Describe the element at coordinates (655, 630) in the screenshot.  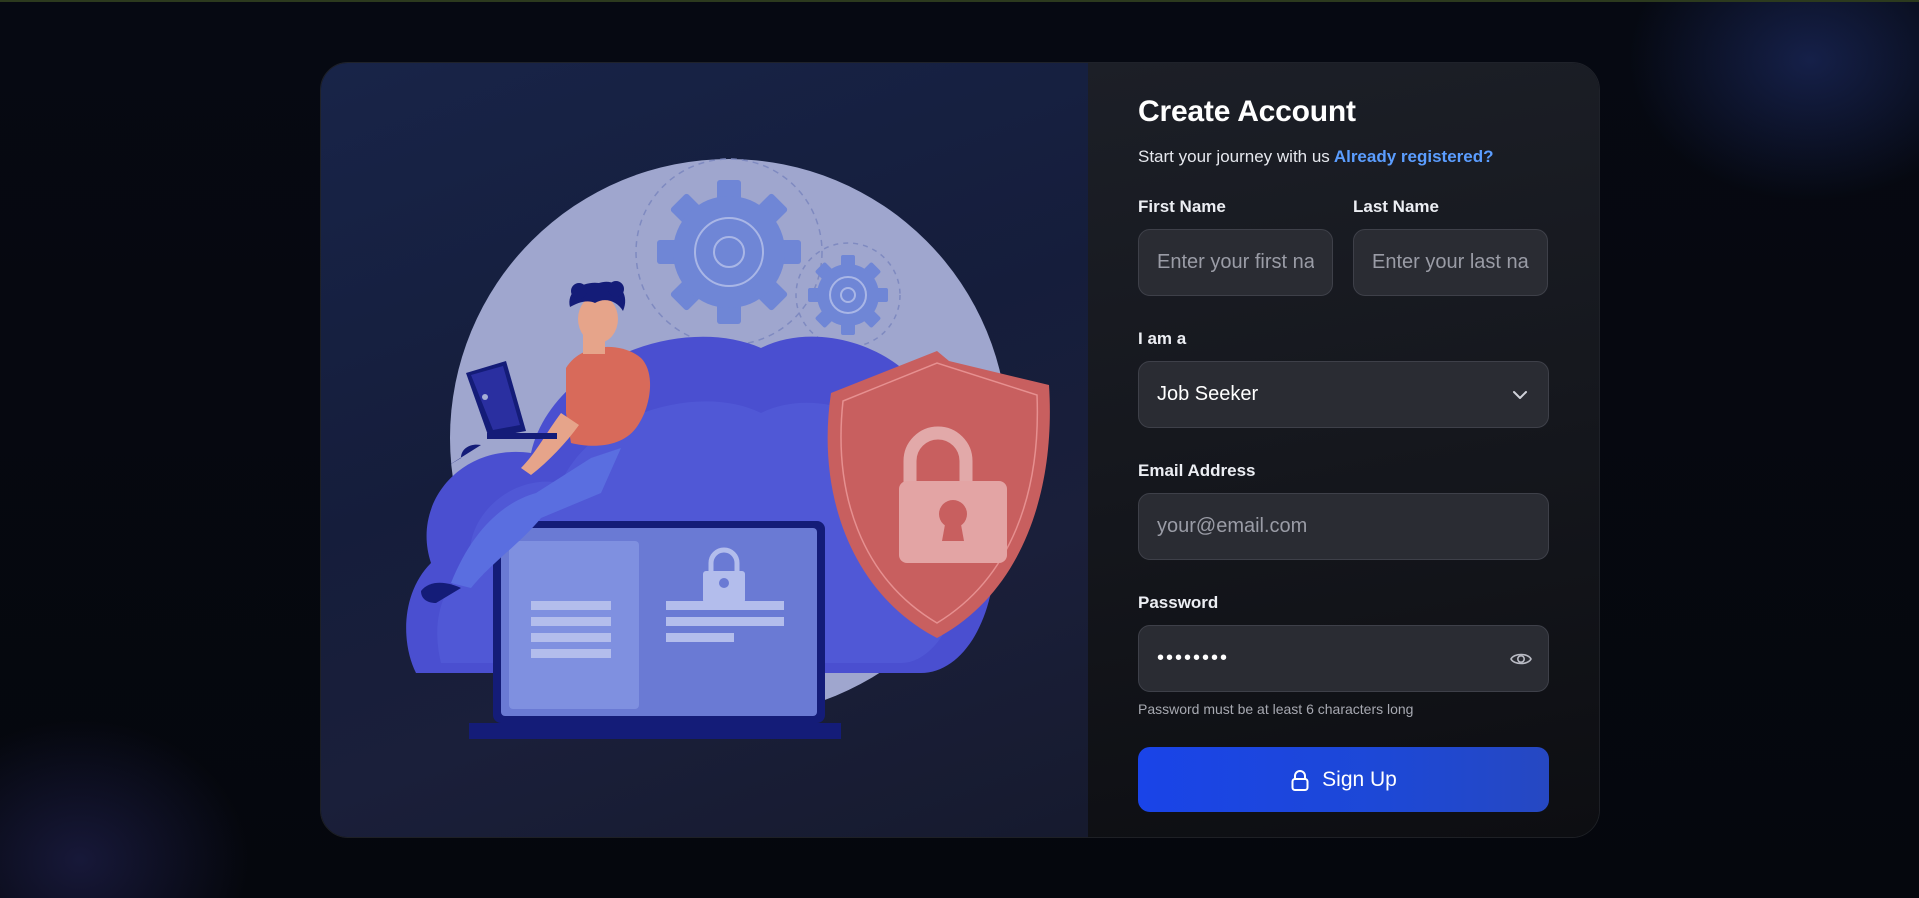
I see `laptop-icon` at that location.